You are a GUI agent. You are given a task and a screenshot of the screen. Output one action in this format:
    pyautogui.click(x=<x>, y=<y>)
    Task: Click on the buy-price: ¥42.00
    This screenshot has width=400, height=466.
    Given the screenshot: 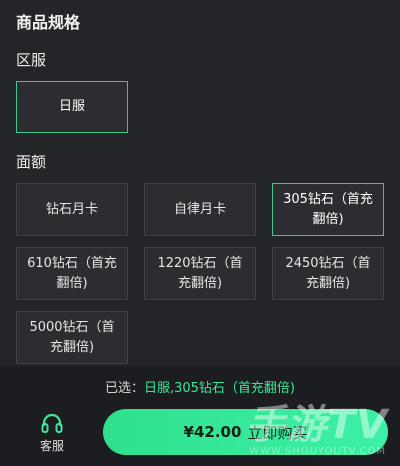 What is the action you would take?
    pyautogui.click(x=212, y=432)
    